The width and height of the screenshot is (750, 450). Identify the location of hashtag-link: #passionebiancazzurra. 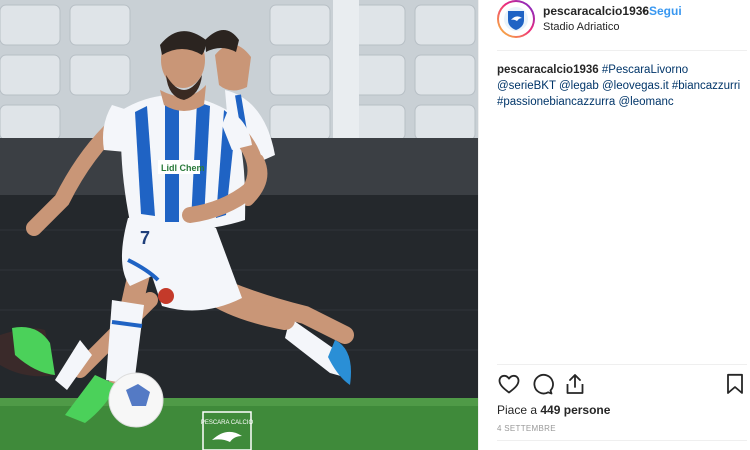
(556, 102).